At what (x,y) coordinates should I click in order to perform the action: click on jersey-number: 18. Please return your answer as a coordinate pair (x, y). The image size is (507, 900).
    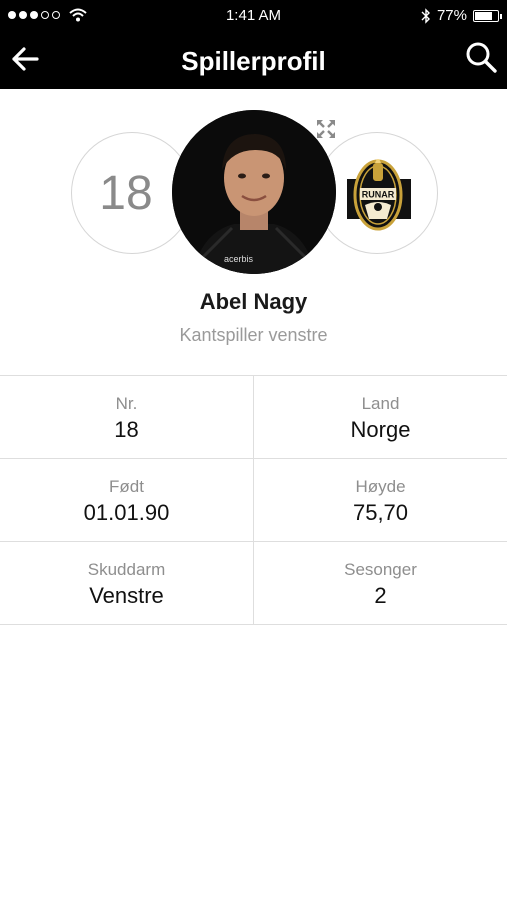
    Looking at the image, I should click on (126, 193).